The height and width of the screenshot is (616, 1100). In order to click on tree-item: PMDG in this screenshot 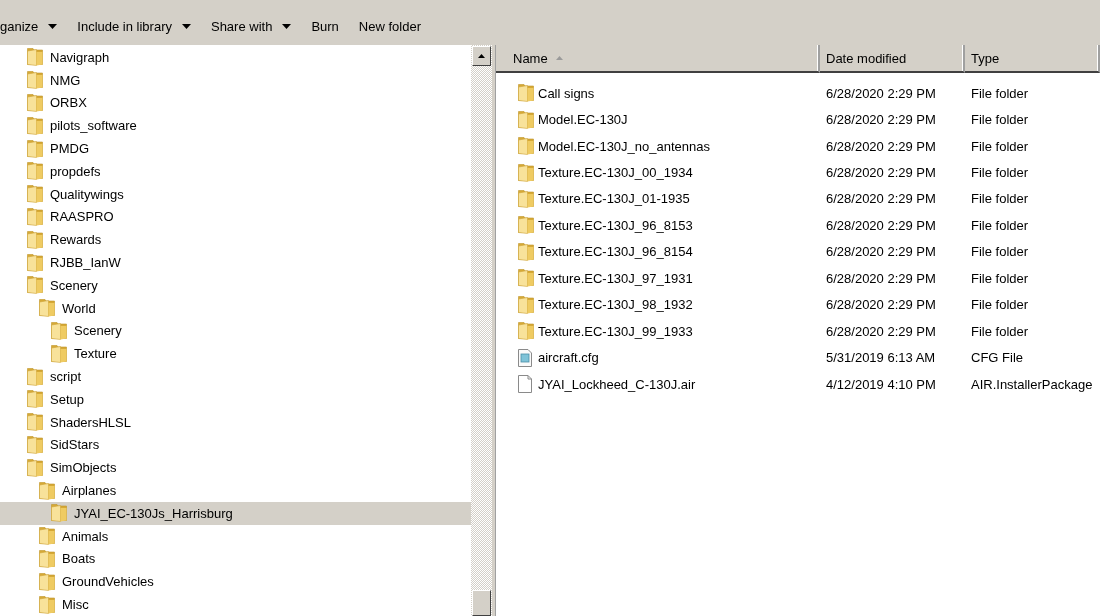, I will do `click(235, 148)`.